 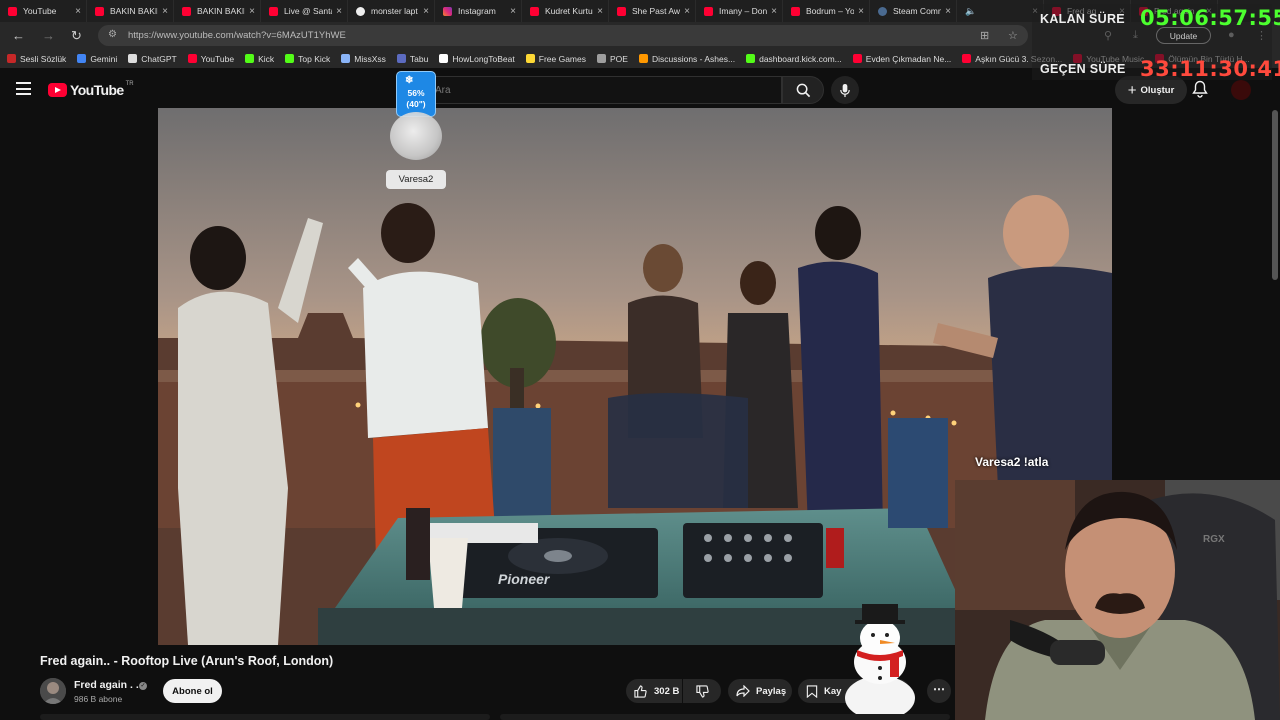 What do you see at coordinates (1000, 11) in the screenshot?
I see `browser-tab: 🔈×` at bounding box center [1000, 11].